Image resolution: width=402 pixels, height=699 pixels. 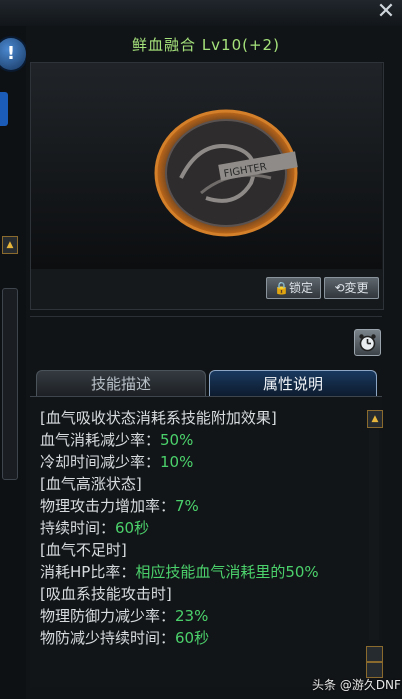 What do you see at coordinates (206, 45) in the screenshot?
I see `skill-title: 鲜血融合 Lv10(+2)` at bounding box center [206, 45].